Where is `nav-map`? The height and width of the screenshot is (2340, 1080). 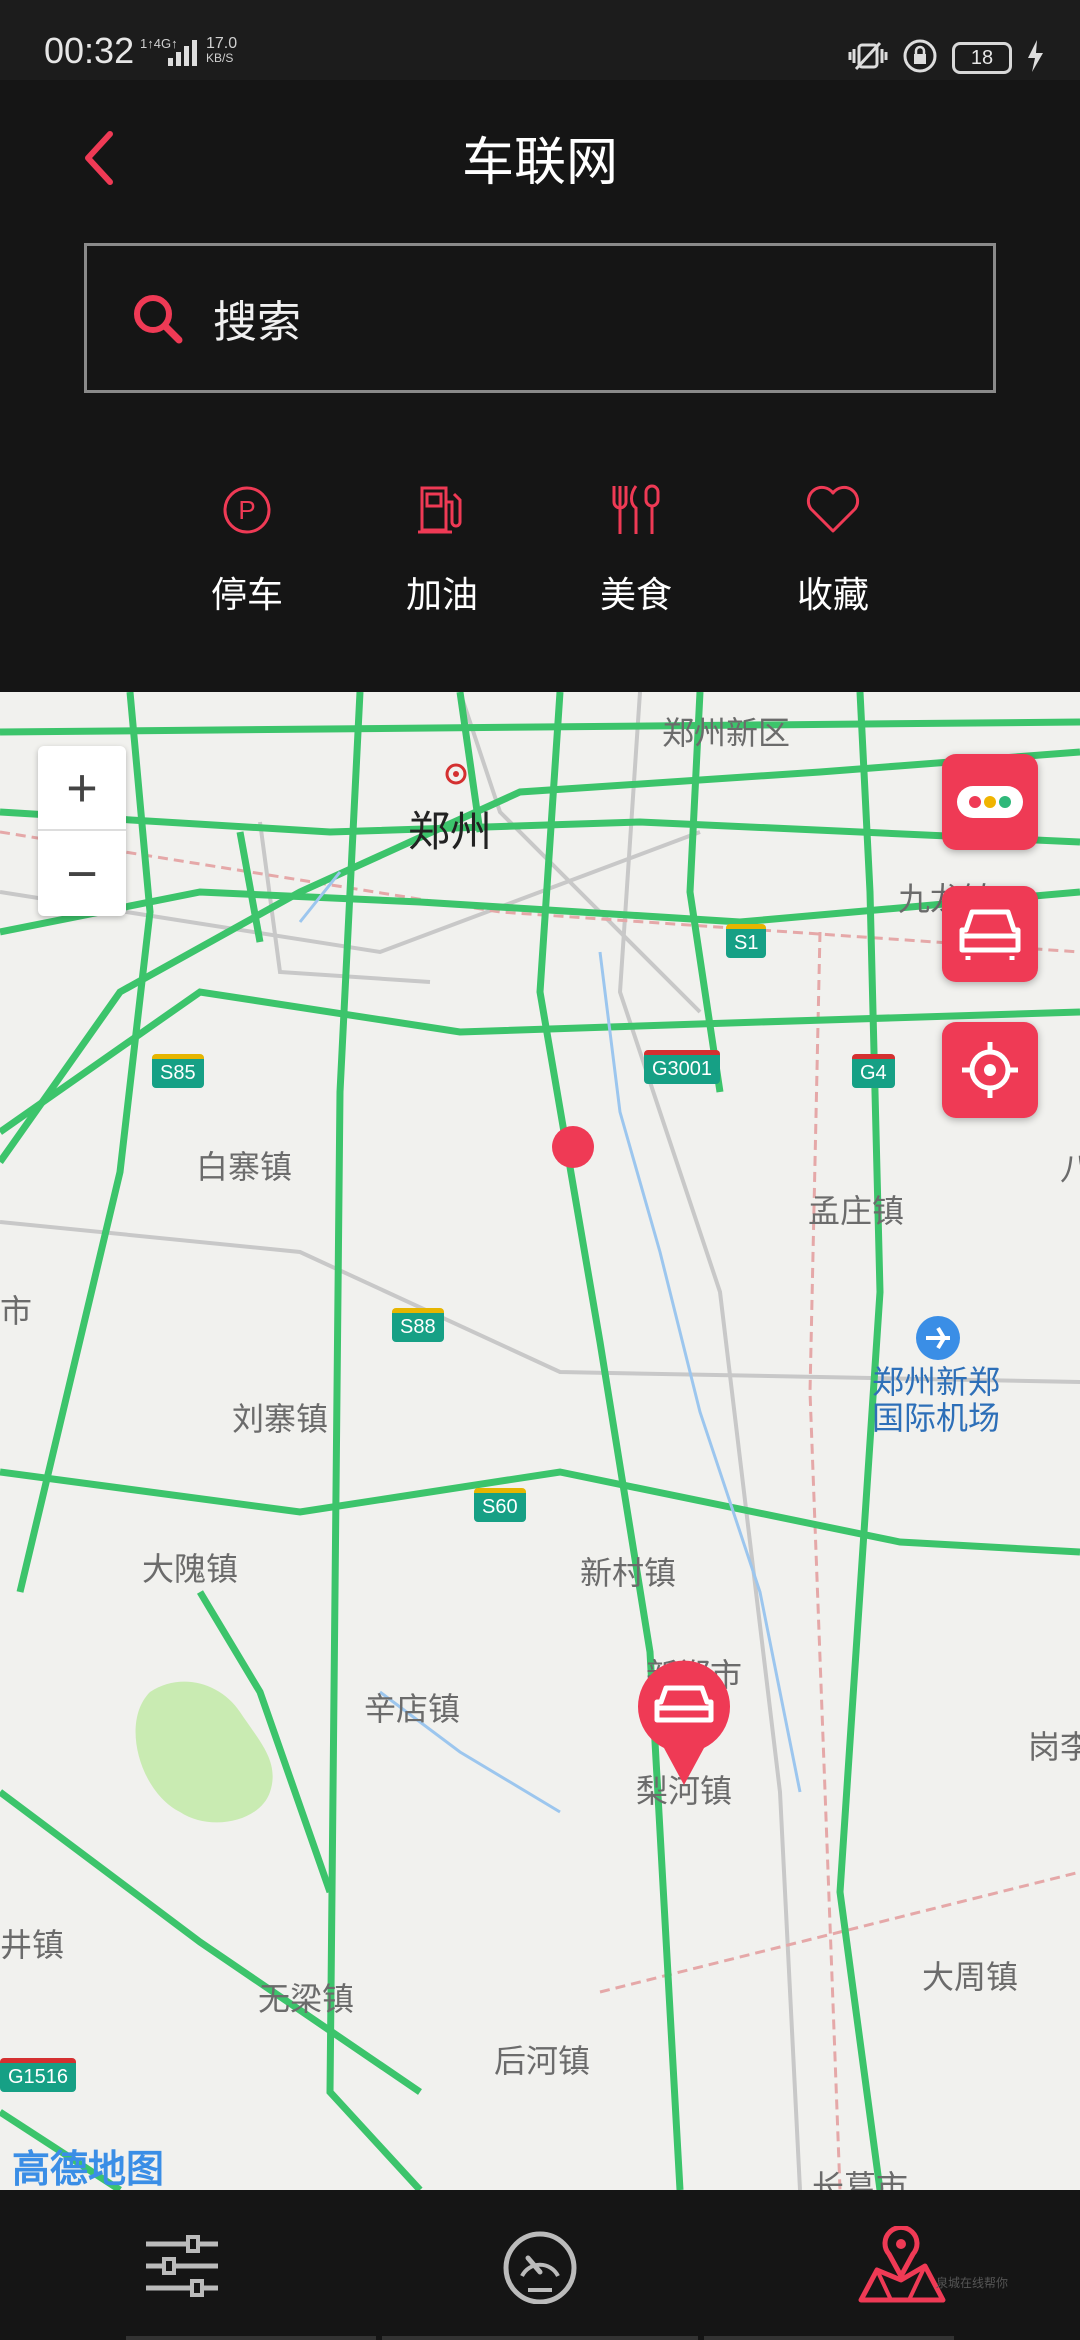
nav-map is located at coordinates (902, 2266).